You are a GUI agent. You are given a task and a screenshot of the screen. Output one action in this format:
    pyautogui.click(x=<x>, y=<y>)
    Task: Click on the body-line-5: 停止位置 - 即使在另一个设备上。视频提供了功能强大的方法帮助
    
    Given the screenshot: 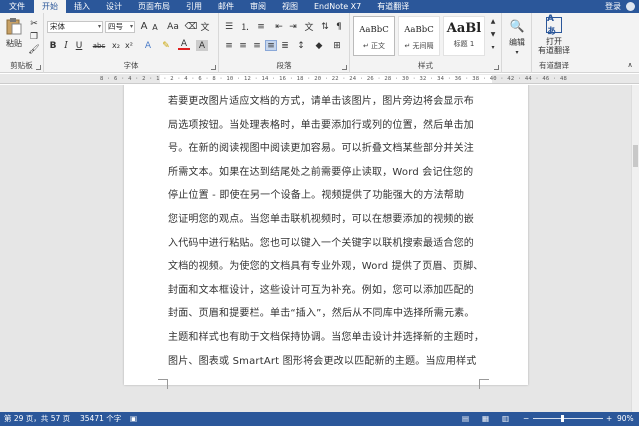 What is the action you would take?
    pyautogui.click(x=316, y=196)
    